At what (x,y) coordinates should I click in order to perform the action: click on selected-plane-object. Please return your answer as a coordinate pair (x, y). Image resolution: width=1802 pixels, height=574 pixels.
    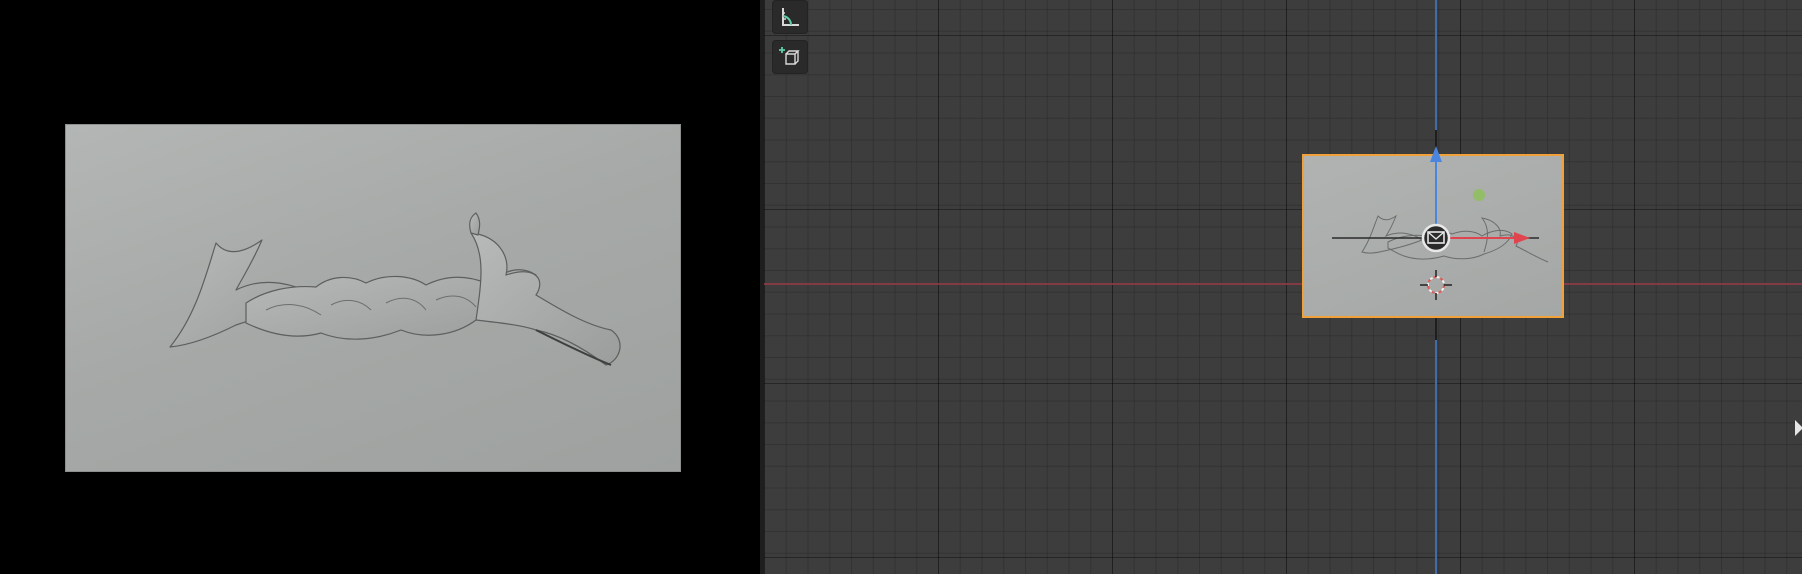
    Looking at the image, I should click on (1433, 236).